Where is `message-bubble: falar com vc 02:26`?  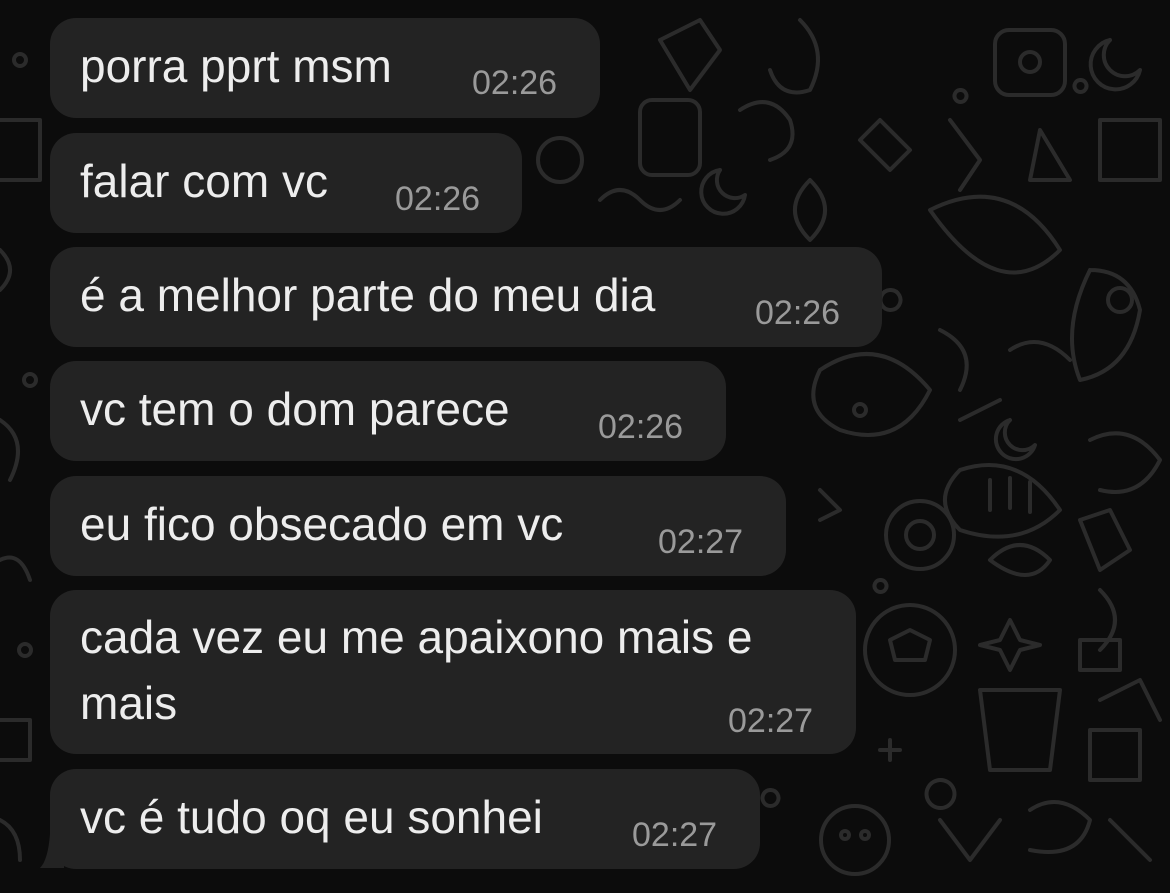 message-bubble: falar com vc 02:26 is located at coordinates (286, 183).